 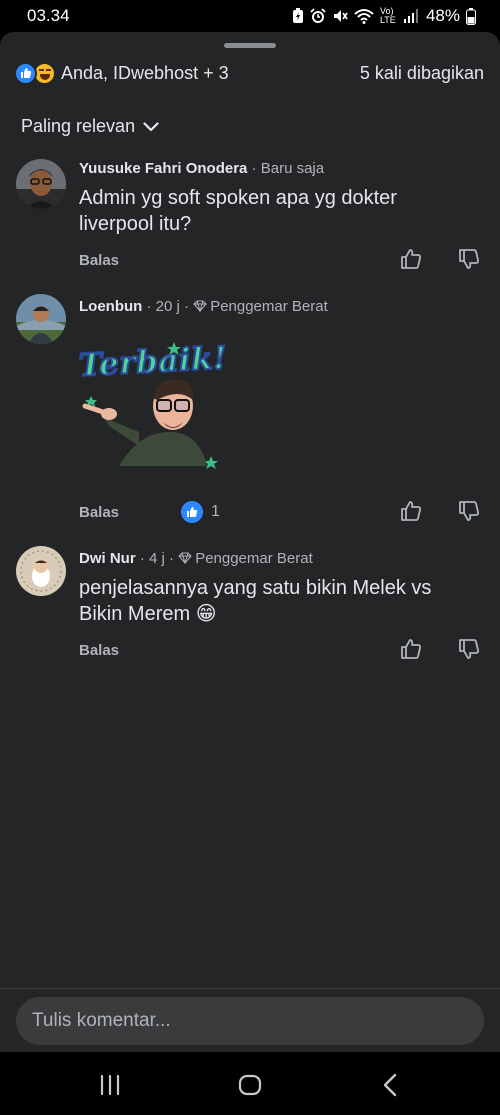 I want to click on back-icon, so click(x=390, y=1085).